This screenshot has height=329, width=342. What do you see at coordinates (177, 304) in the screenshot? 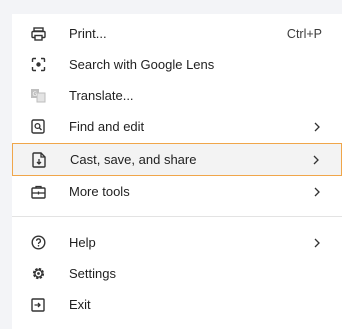
I see `menu-item-exit: Exit` at bounding box center [177, 304].